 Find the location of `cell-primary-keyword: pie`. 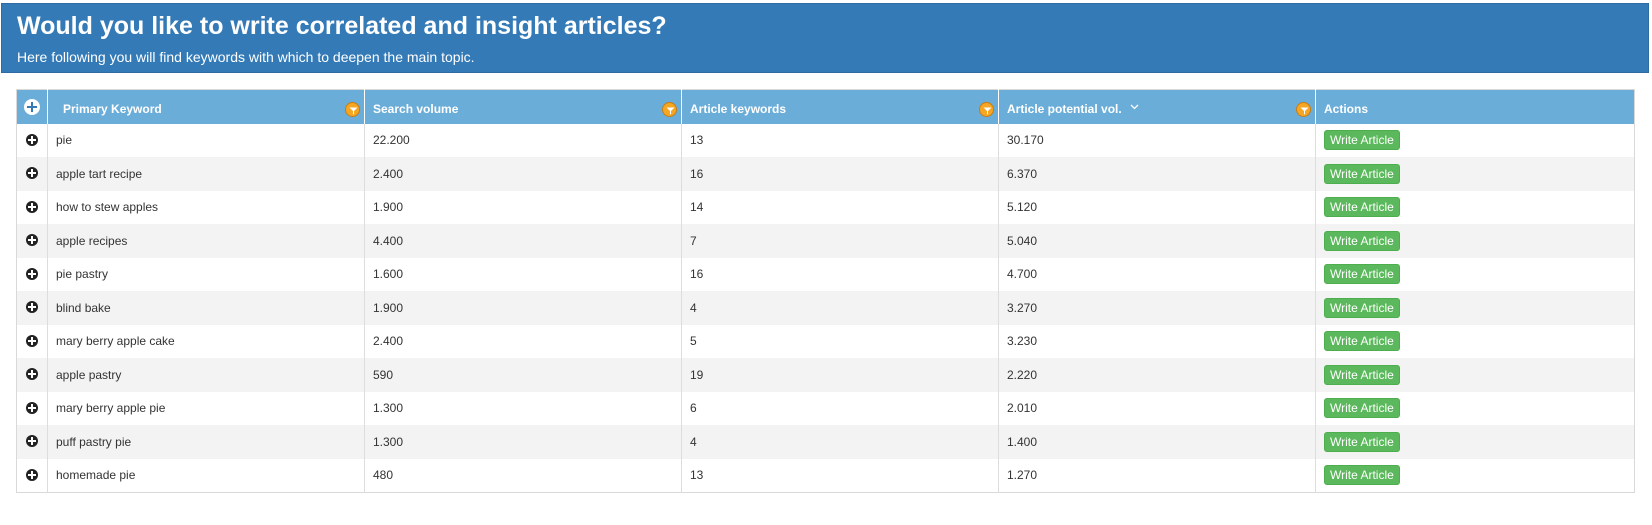

cell-primary-keyword: pie is located at coordinates (206, 140).